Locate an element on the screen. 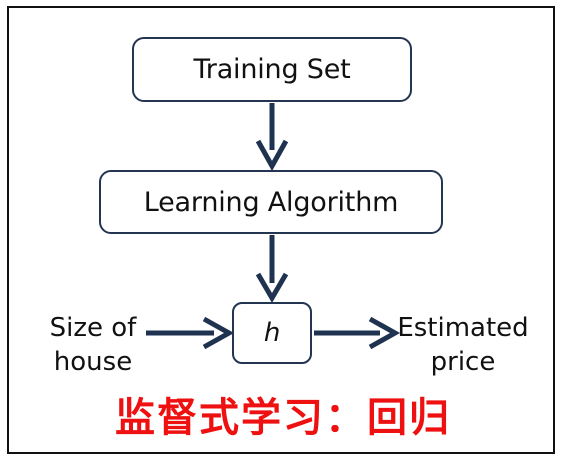  arrow-input-to-h is located at coordinates (190, 333).